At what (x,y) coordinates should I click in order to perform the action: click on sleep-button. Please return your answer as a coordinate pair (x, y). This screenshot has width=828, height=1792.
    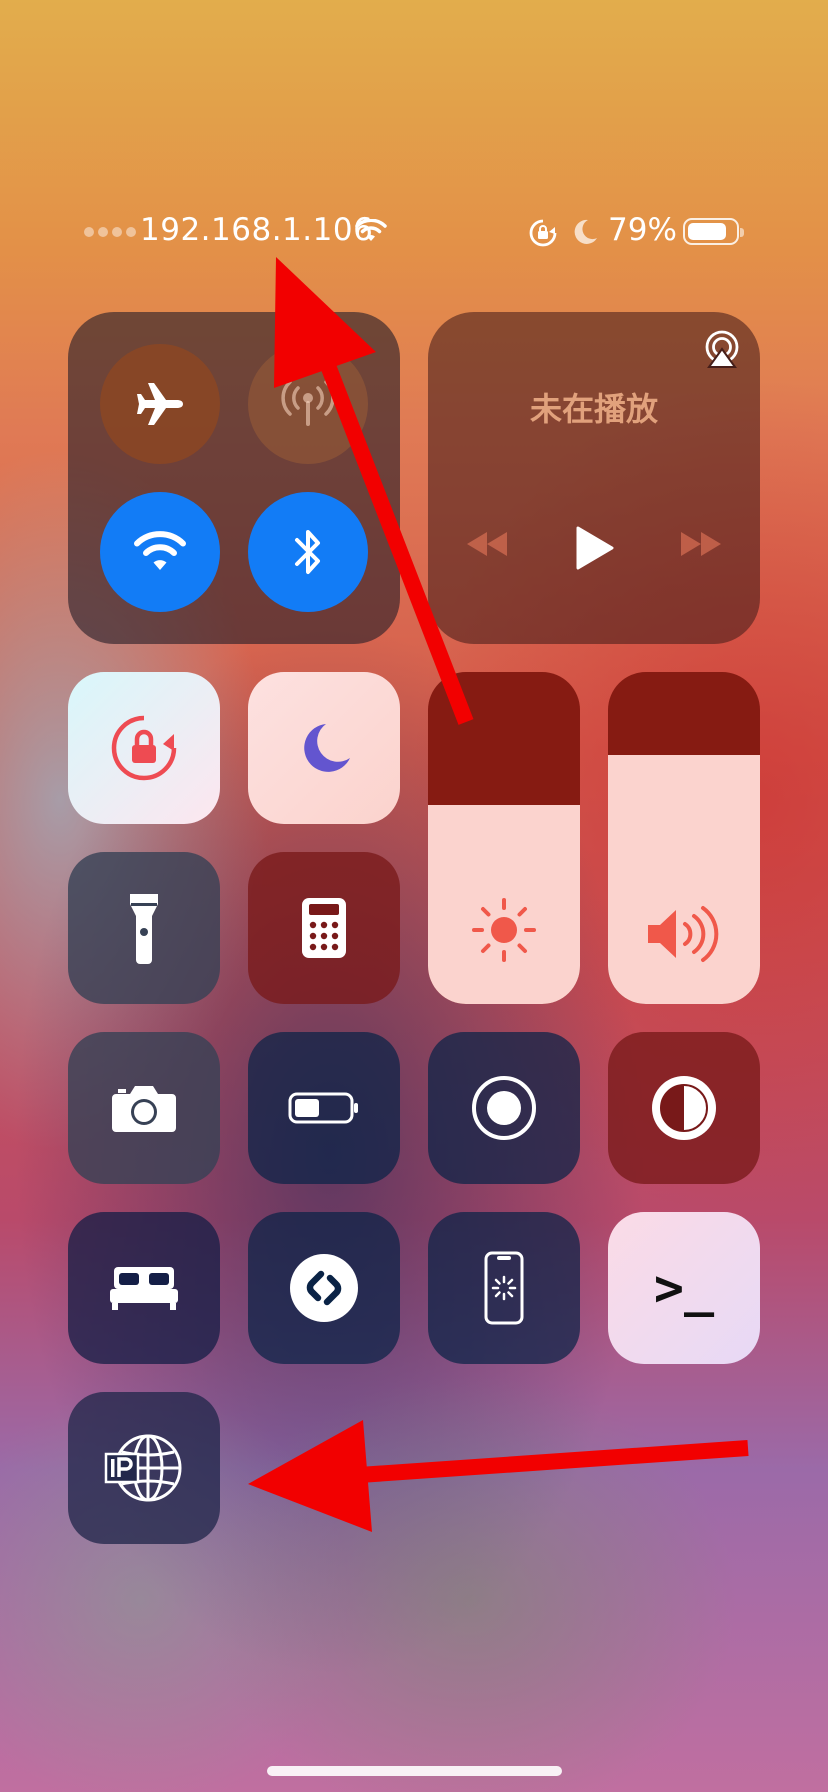
    Looking at the image, I should click on (144, 1288).